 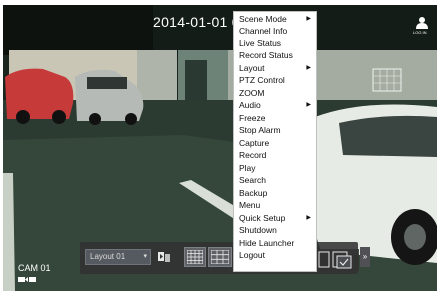 What do you see at coordinates (365, 257) in the screenshot?
I see `launcher-expand-button: »` at bounding box center [365, 257].